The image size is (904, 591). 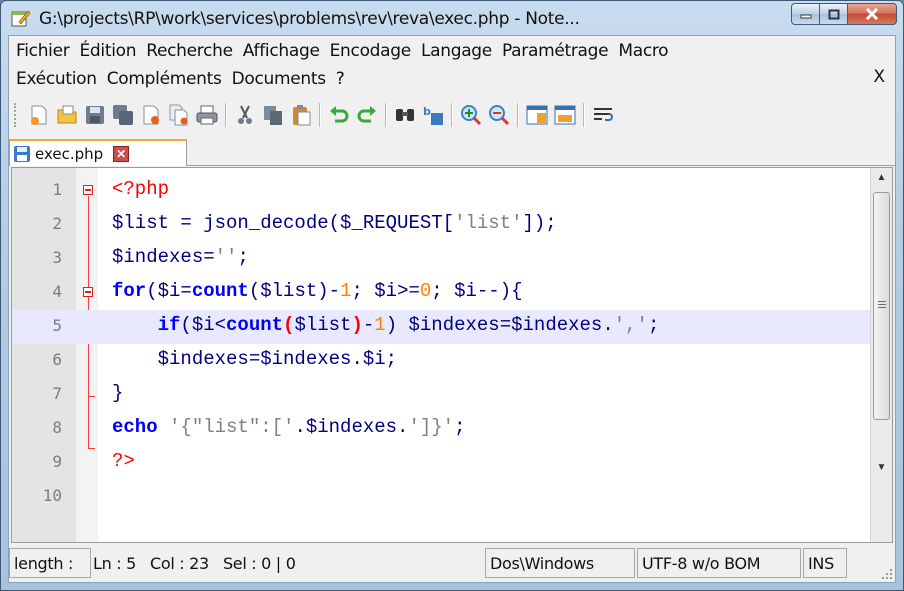 I want to click on menu-macro: Macro, so click(x=643, y=51).